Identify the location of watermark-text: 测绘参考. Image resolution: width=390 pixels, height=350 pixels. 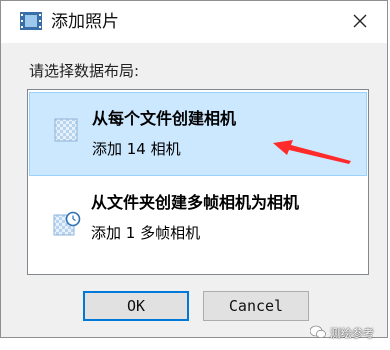
(352, 333).